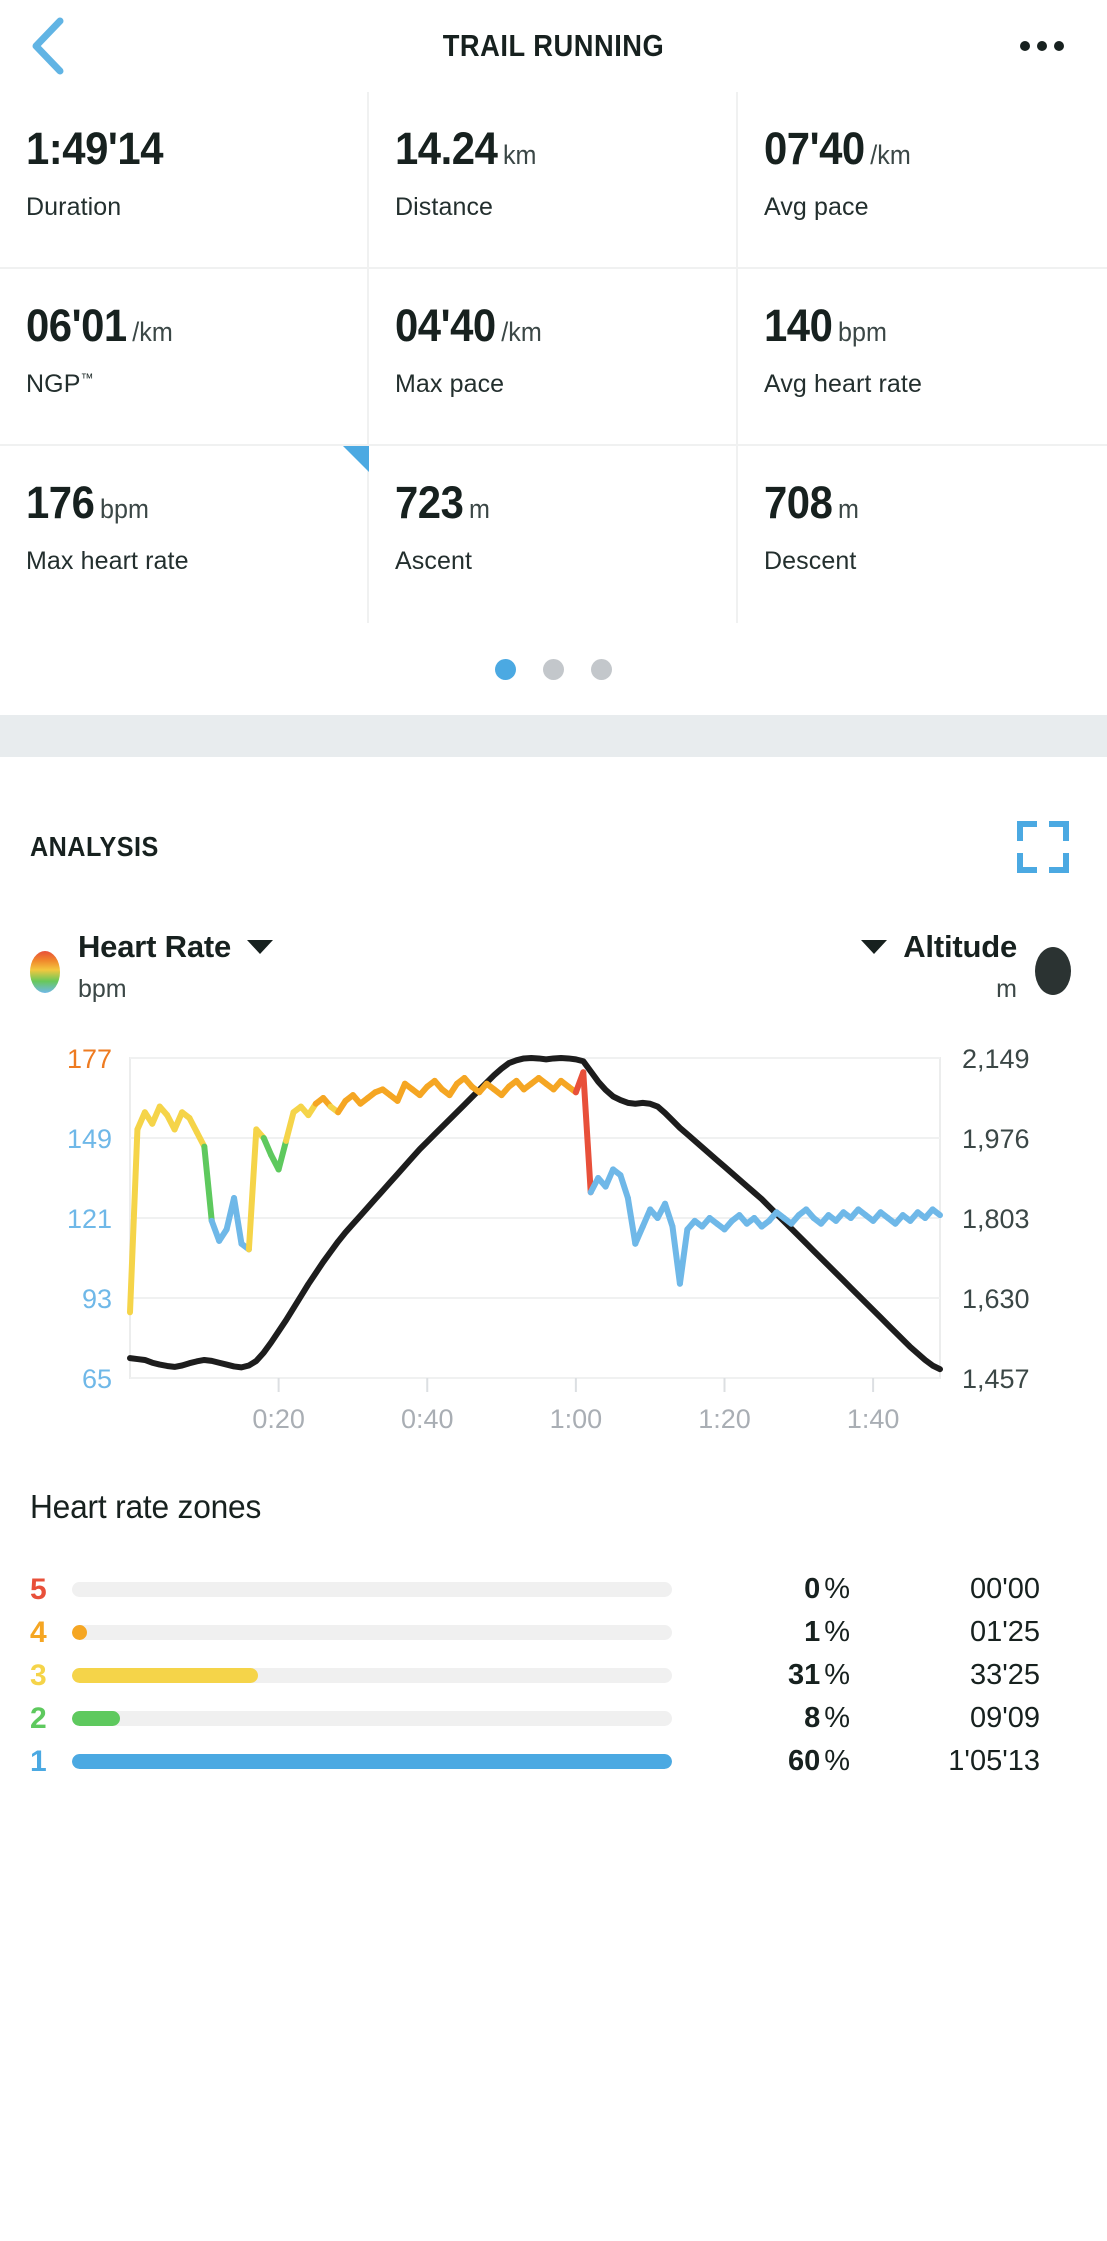 Image resolution: width=1107 pixels, height=2241 pixels. Describe the element at coordinates (146, 1506) in the screenshot. I see `zones-title: Heart rate zones` at that location.